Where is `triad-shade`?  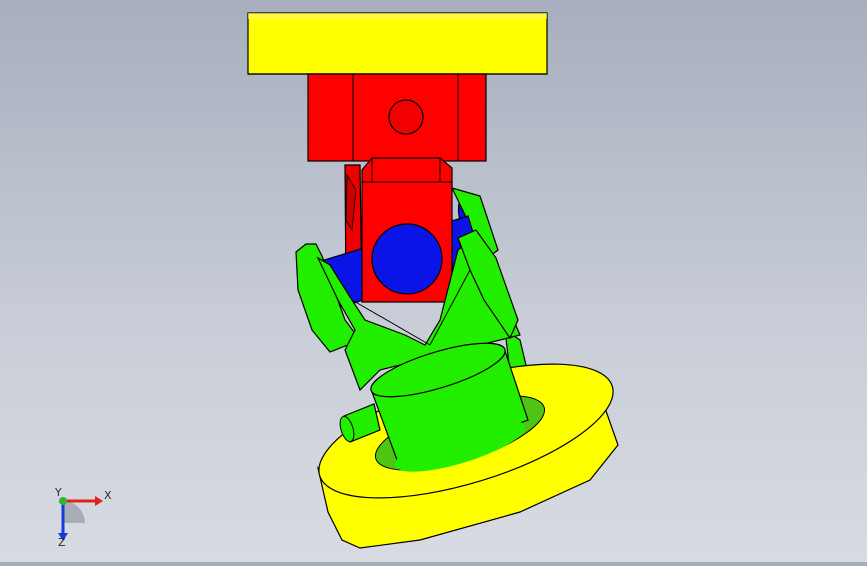 triad-shade is located at coordinates (74, 512).